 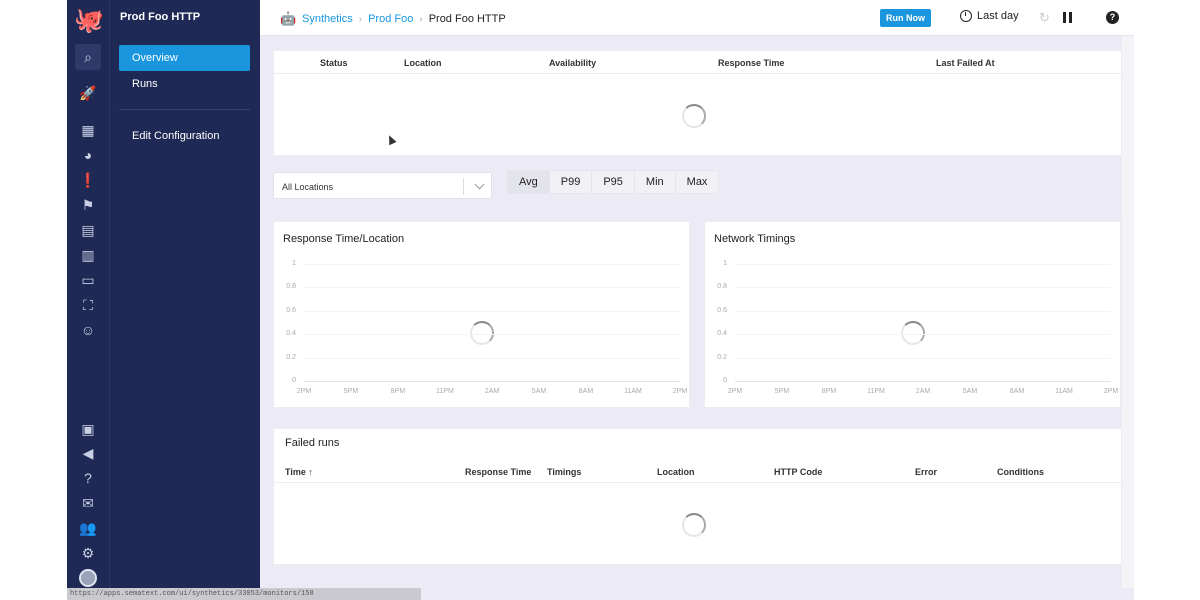 I want to click on help-circle-icon: ?, so click(x=88, y=478).